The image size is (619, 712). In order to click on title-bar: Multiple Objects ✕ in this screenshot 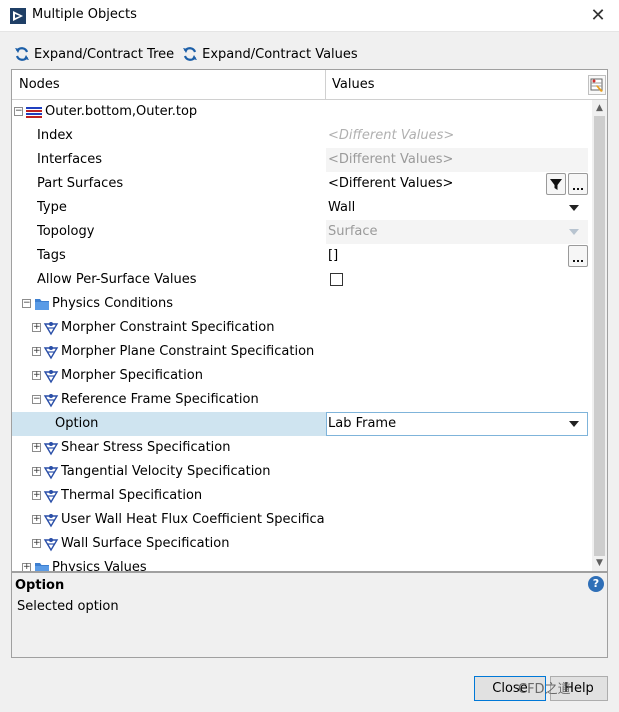, I will do `click(309, 16)`.